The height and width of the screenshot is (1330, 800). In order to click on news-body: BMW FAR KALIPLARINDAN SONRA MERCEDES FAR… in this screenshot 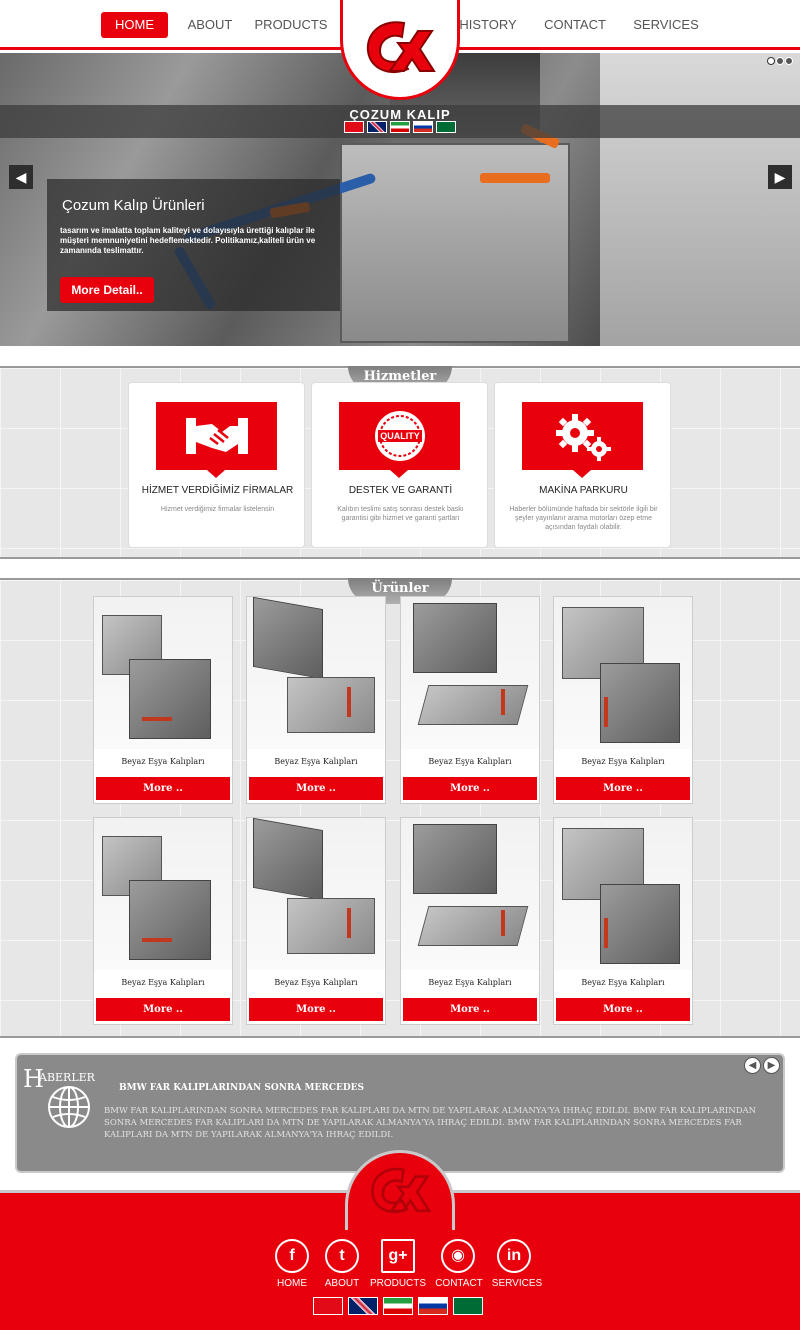, I will do `click(430, 1123)`.